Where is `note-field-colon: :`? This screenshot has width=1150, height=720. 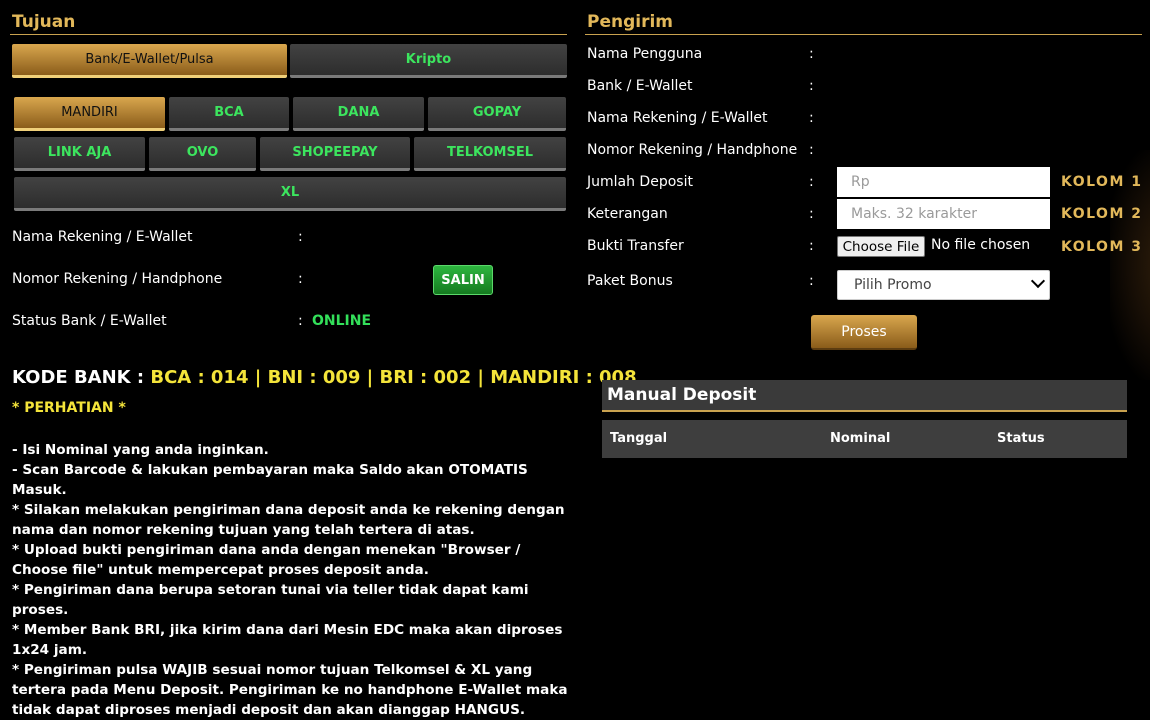
note-field-colon: : is located at coordinates (811, 214).